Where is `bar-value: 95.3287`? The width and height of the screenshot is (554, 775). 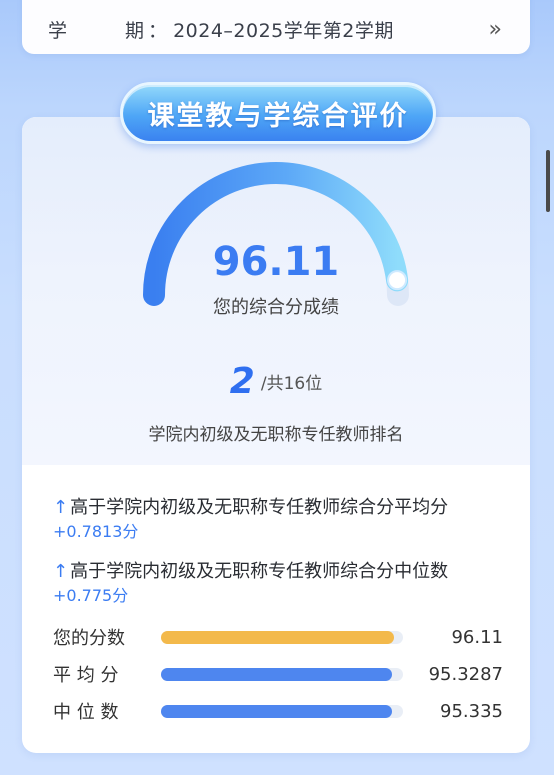
bar-value: 95.3287 is located at coordinates (465, 674).